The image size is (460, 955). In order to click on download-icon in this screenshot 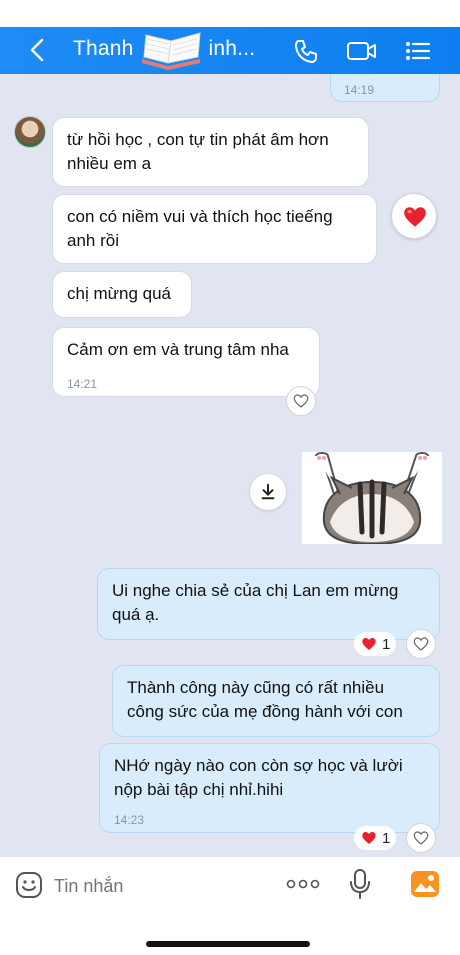, I will do `click(268, 491)`.